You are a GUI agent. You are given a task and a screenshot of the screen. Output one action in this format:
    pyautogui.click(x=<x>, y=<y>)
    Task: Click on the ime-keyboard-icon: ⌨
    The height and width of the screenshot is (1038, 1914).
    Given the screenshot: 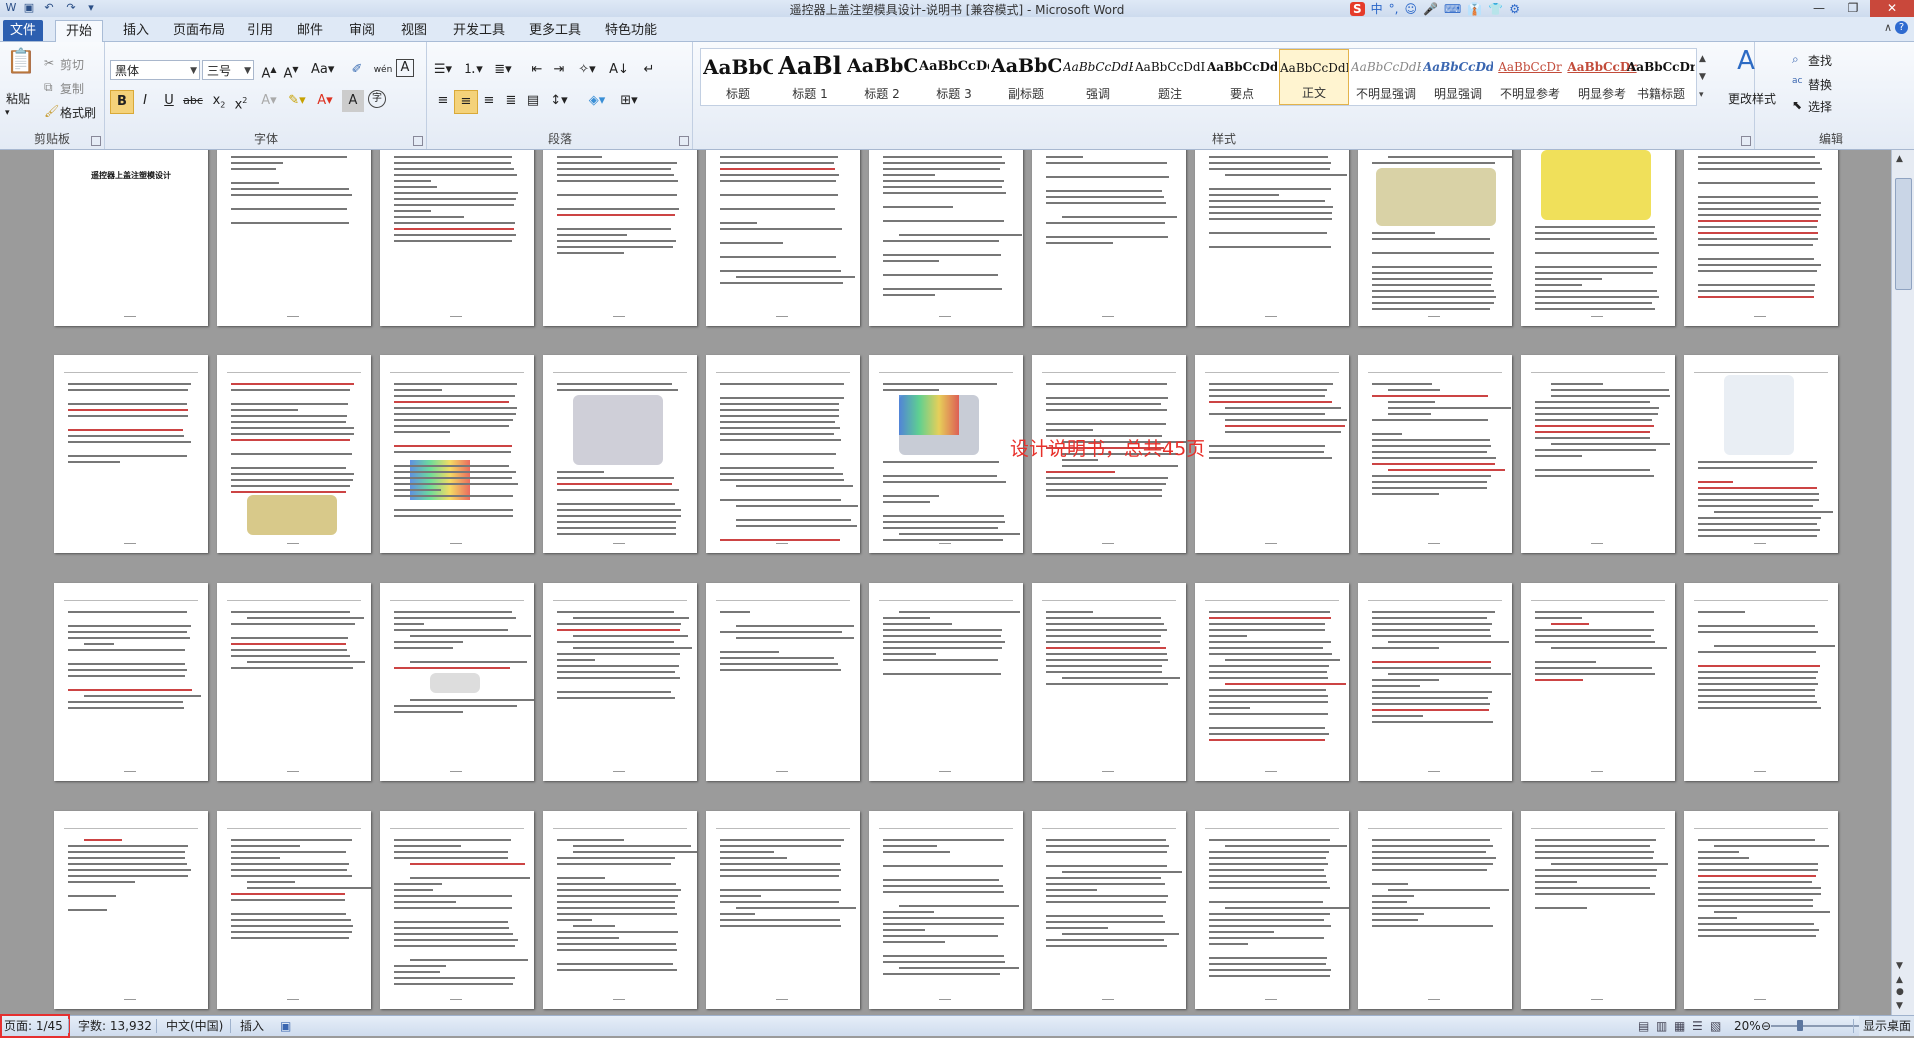 What is the action you would take?
    pyautogui.click(x=1452, y=9)
    